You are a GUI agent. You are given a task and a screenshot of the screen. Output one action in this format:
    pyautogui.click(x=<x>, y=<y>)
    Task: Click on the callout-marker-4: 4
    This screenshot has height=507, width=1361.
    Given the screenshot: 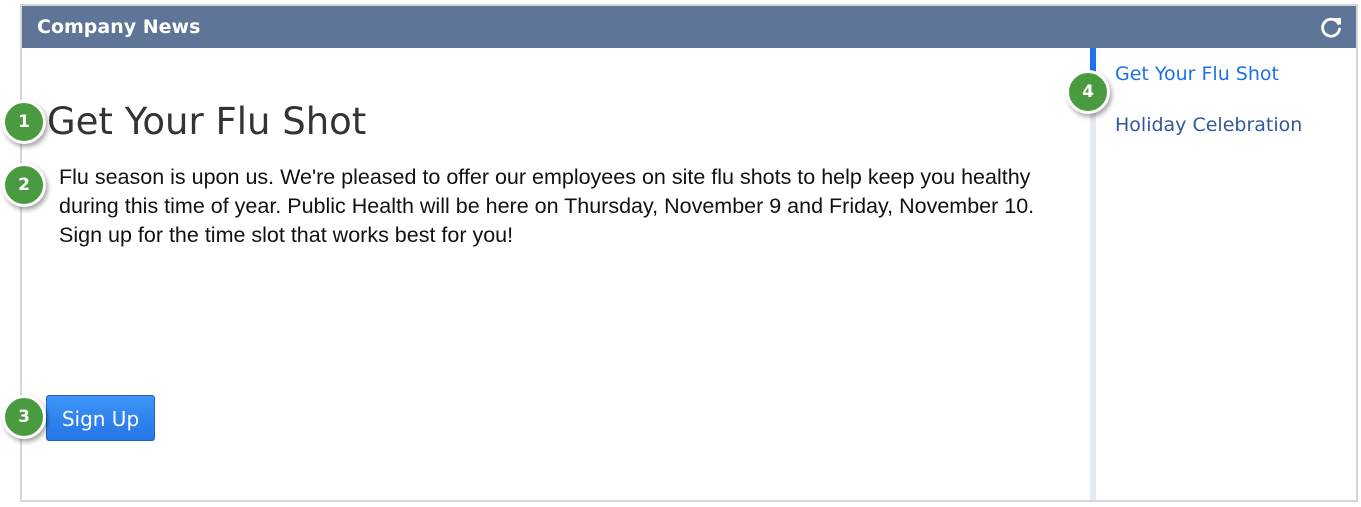 What is the action you would take?
    pyautogui.click(x=1088, y=92)
    